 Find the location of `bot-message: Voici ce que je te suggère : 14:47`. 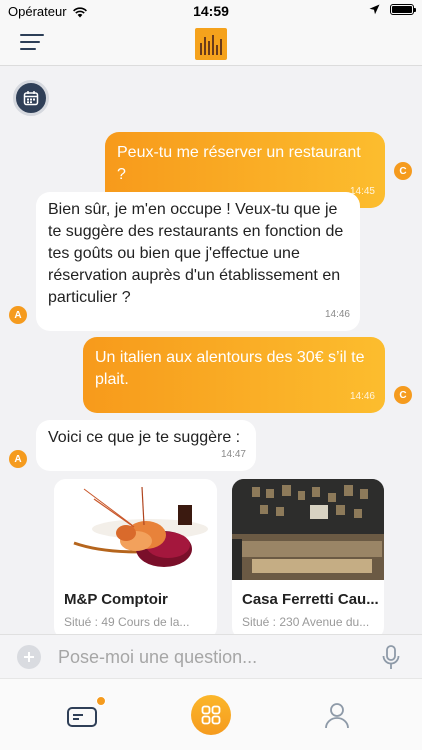

bot-message: Voici ce que je te suggère : 14:47 is located at coordinates (146, 445).